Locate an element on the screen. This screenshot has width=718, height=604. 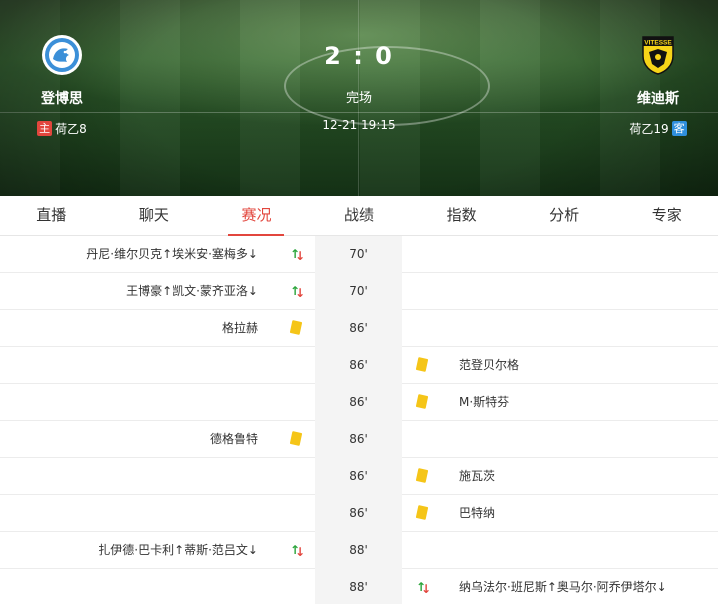
event-row: 王博豪↑凯文·蒙齐亚洛↓ ↑ ↓ 70' is located at coordinates (359, 291).